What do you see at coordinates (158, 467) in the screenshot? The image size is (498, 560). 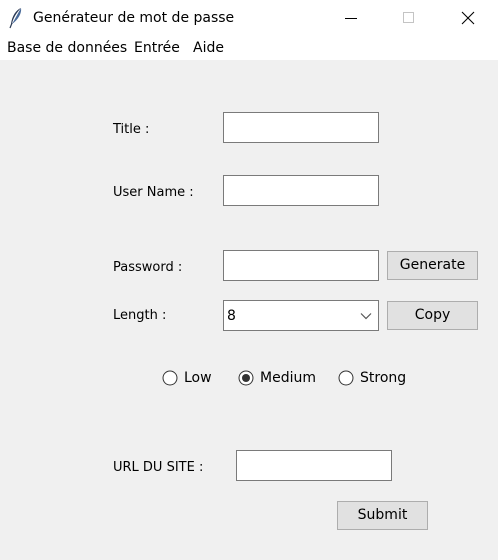 I see `url-label: URL DU SITE :` at bounding box center [158, 467].